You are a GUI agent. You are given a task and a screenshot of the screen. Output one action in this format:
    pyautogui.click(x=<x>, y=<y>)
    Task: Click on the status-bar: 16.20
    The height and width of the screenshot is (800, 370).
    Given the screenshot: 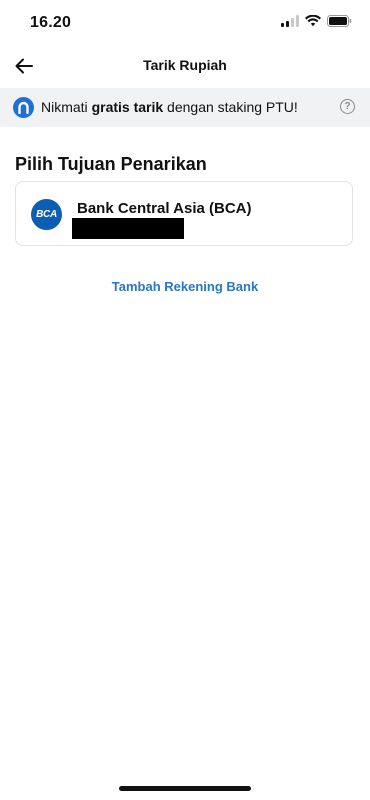 What is the action you would take?
    pyautogui.click(x=185, y=22)
    